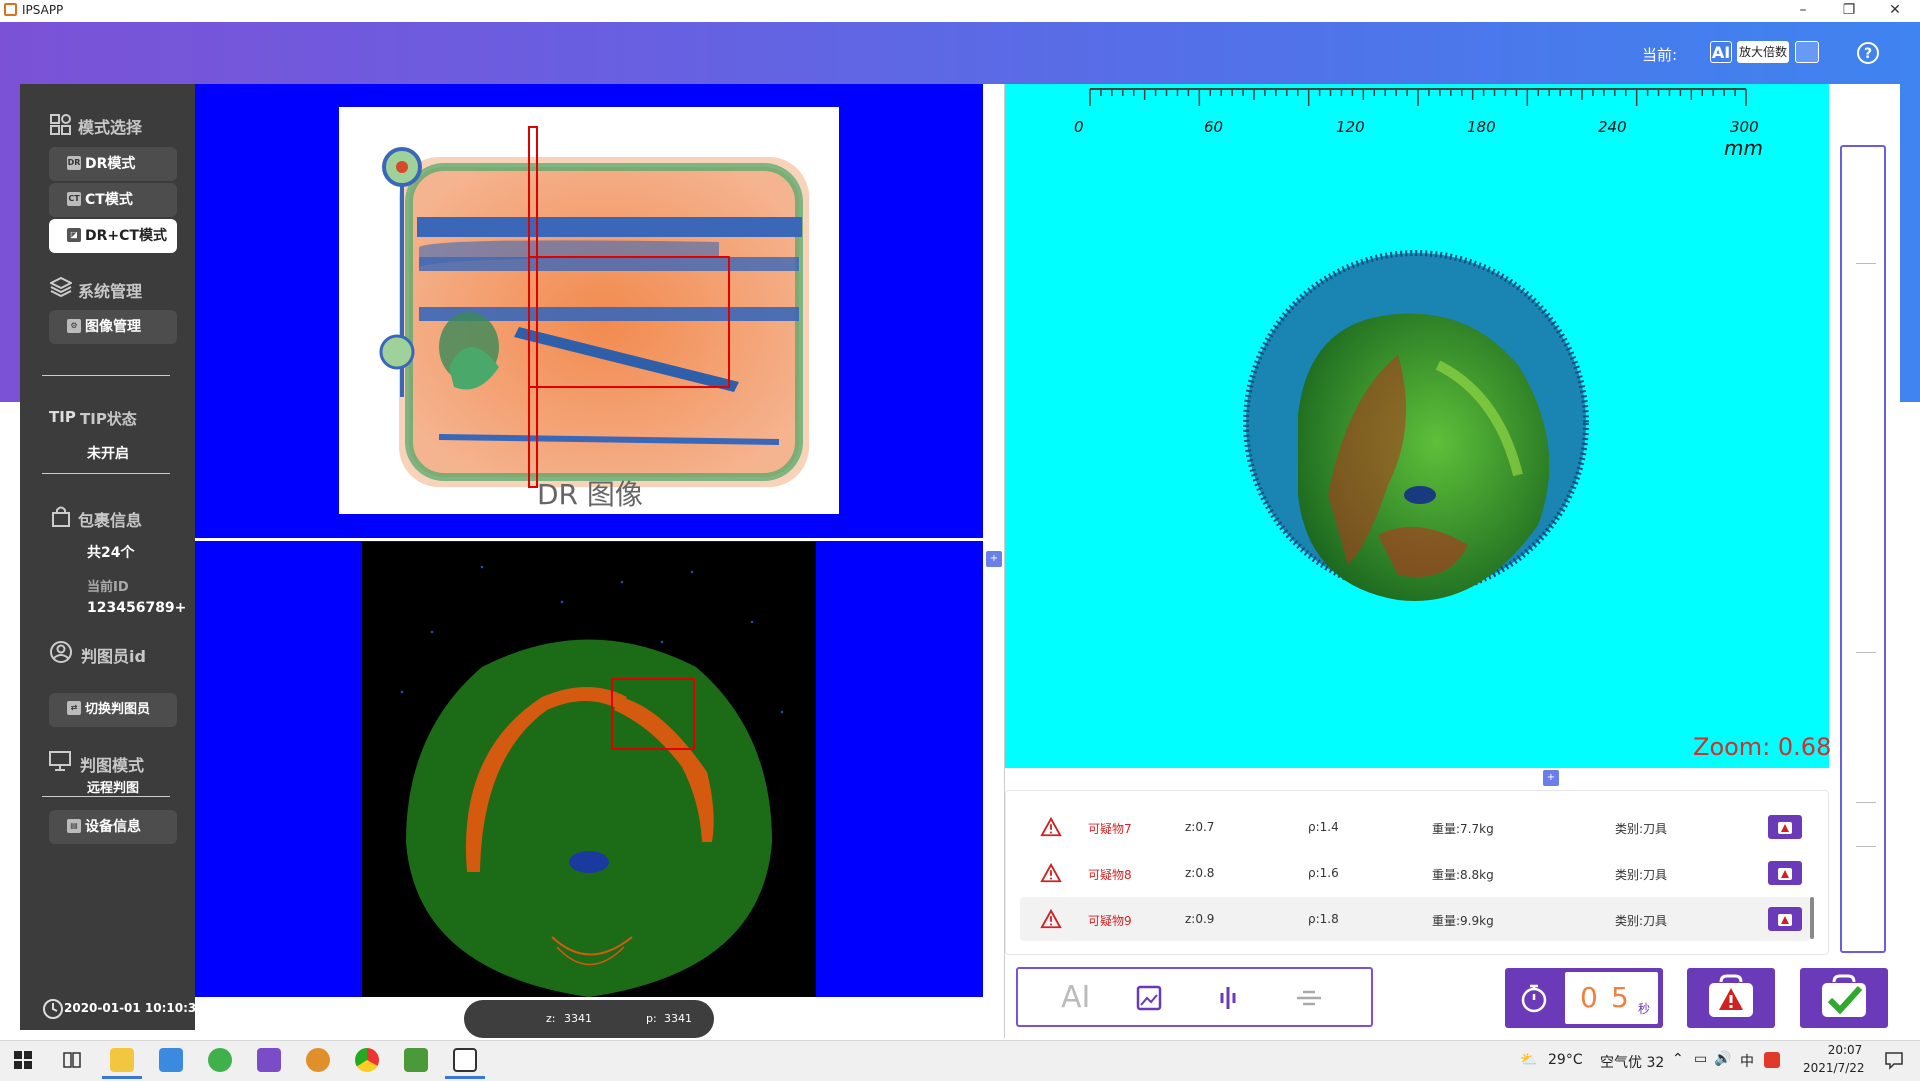 This screenshot has height=1081, width=1920. What do you see at coordinates (1700, 1059) in the screenshot?
I see `network-icon: ▭` at bounding box center [1700, 1059].